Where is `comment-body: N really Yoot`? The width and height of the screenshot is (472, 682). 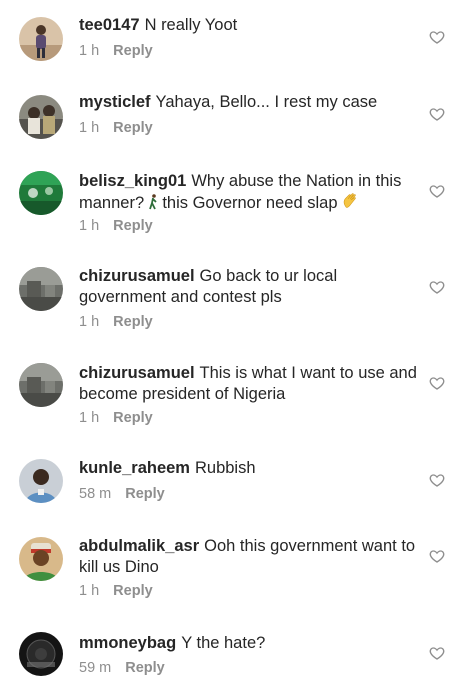
comment-body: N really Yoot is located at coordinates (191, 25).